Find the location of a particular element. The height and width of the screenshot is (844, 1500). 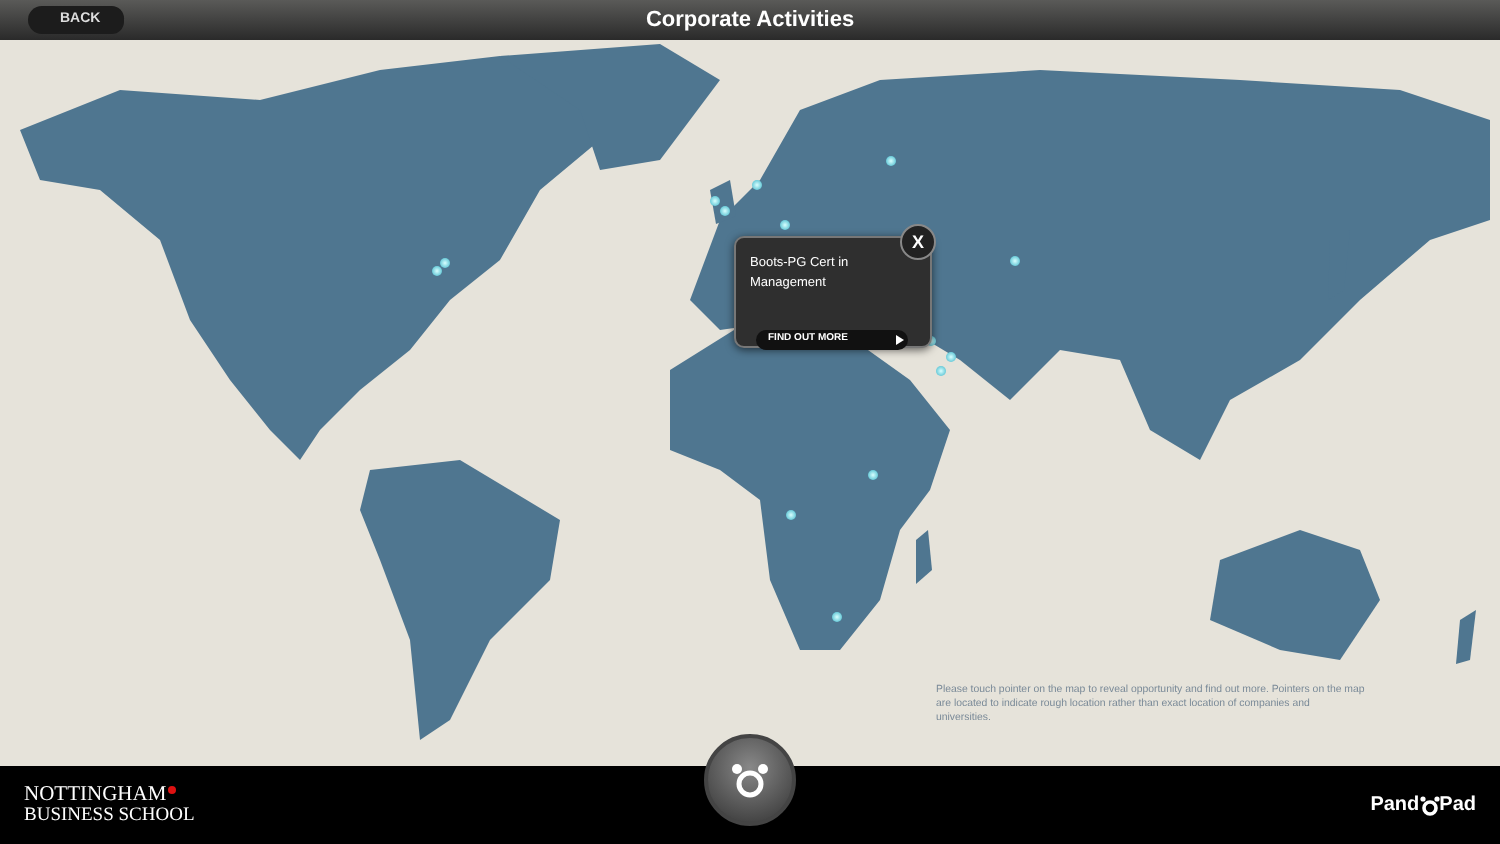

screen-title: Corporate Activities is located at coordinates (750, 20).